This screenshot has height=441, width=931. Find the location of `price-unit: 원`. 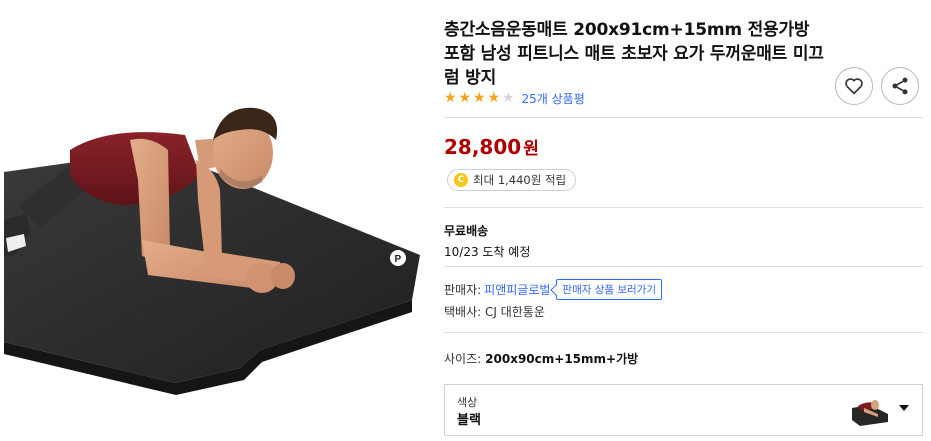

price-unit: 원 is located at coordinates (531, 149).